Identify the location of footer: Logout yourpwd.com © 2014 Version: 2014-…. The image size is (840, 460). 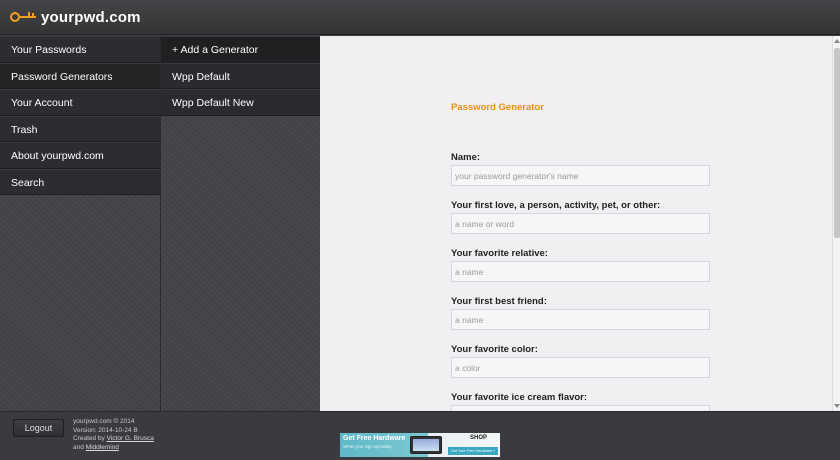
(420, 435).